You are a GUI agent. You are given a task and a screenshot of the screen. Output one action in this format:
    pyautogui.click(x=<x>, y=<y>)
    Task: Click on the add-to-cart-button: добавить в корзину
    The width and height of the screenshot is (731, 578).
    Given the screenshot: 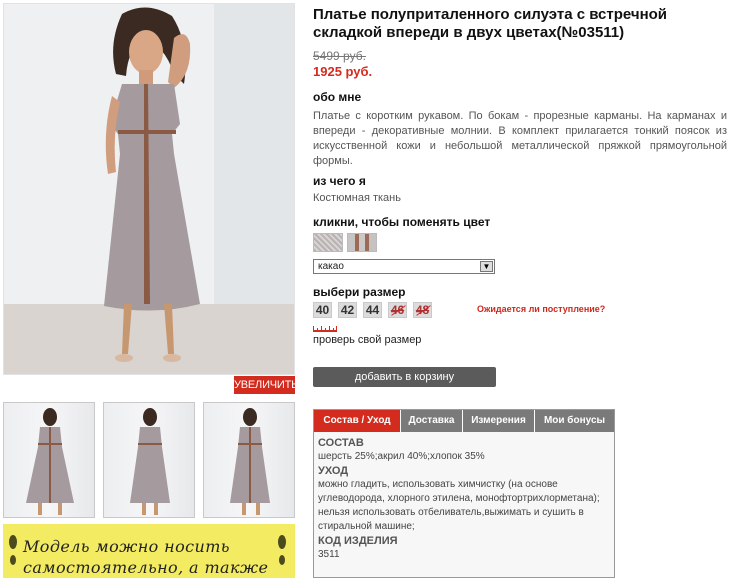 What is the action you would take?
    pyautogui.click(x=404, y=377)
    